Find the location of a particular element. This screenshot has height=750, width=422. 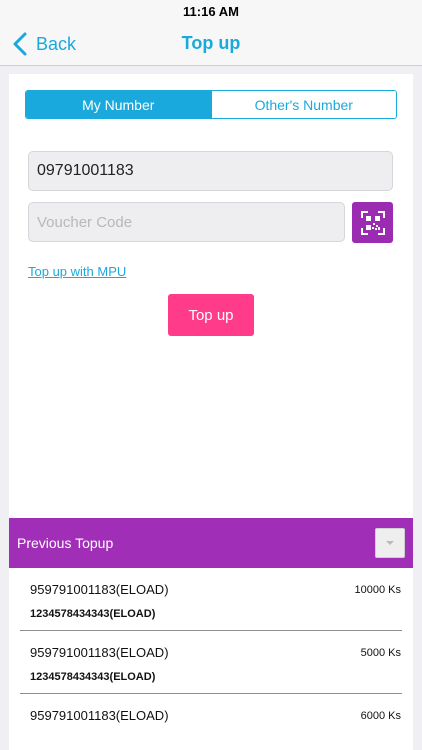

voucher-code-field: Voucher Code is located at coordinates (186, 222).